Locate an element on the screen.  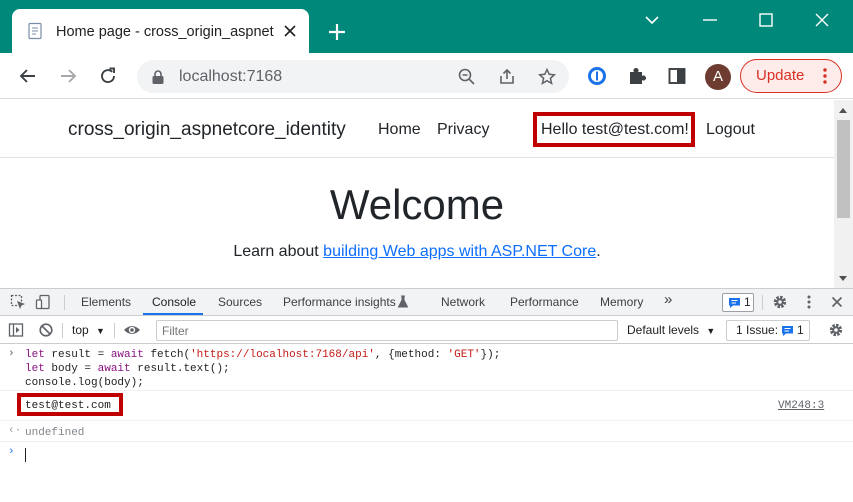
page-scrollbar is located at coordinates (843, 194).